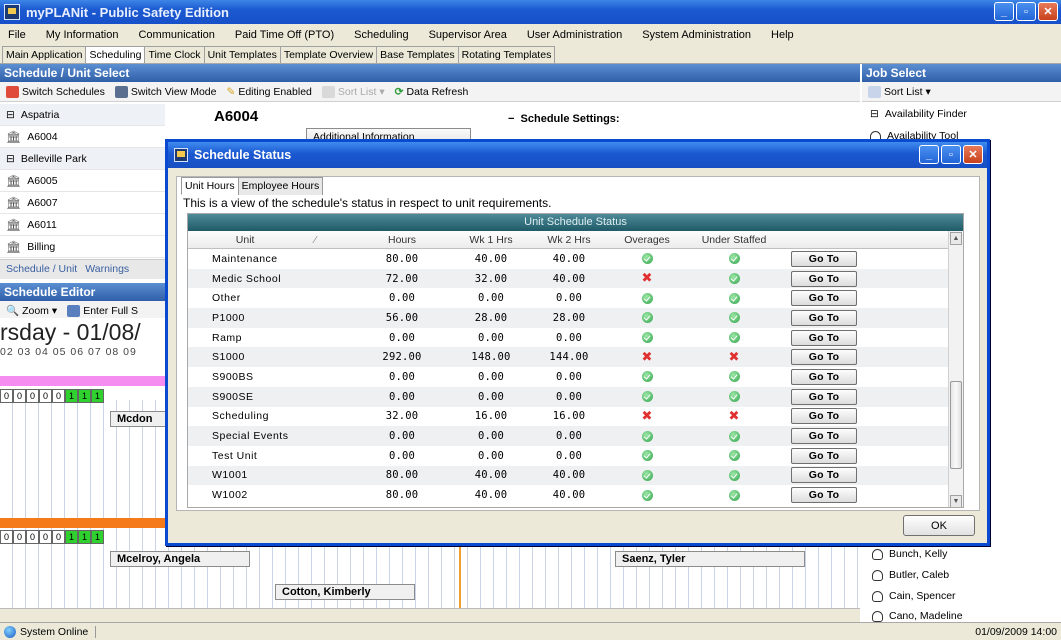 The height and width of the screenshot is (640, 1061). What do you see at coordinates (574, 35) in the screenshot?
I see `menu-user-administration: User Administration` at bounding box center [574, 35].